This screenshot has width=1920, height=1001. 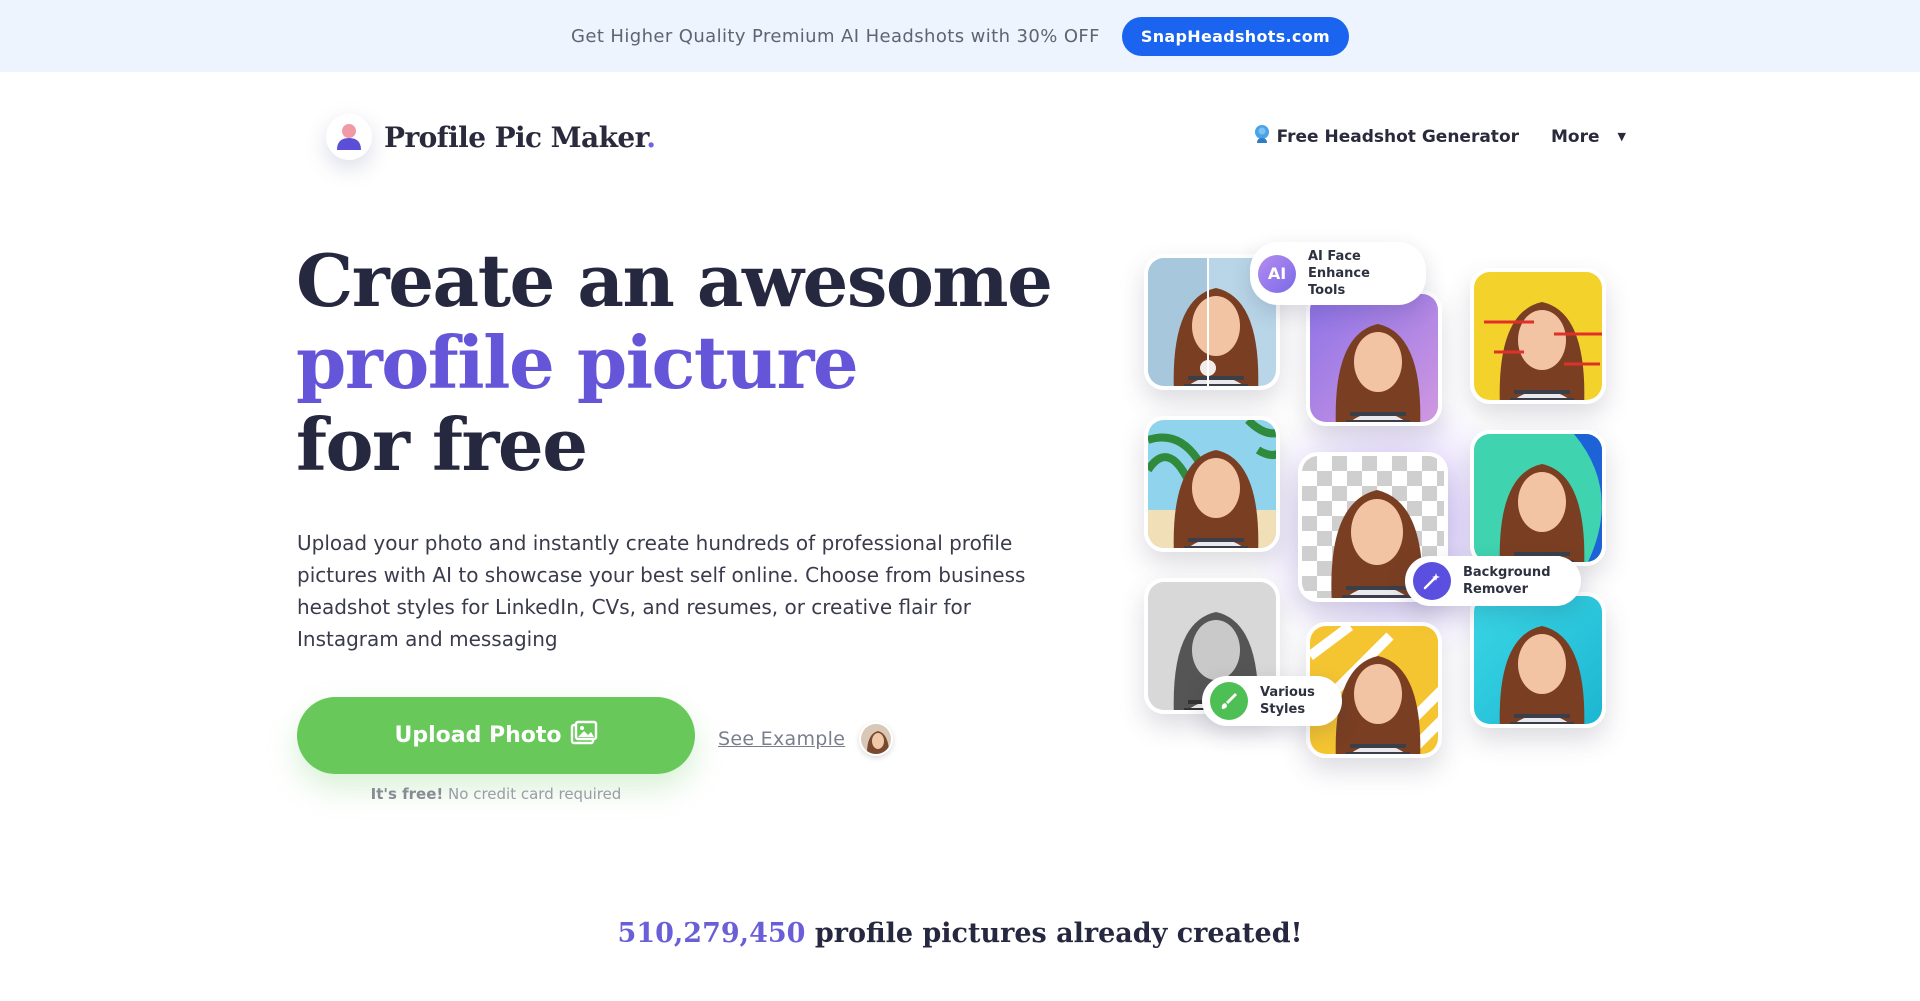 What do you see at coordinates (577, 362) in the screenshot?
I see `hero-title-line2: profile picture` at bounding box center [577, 362].